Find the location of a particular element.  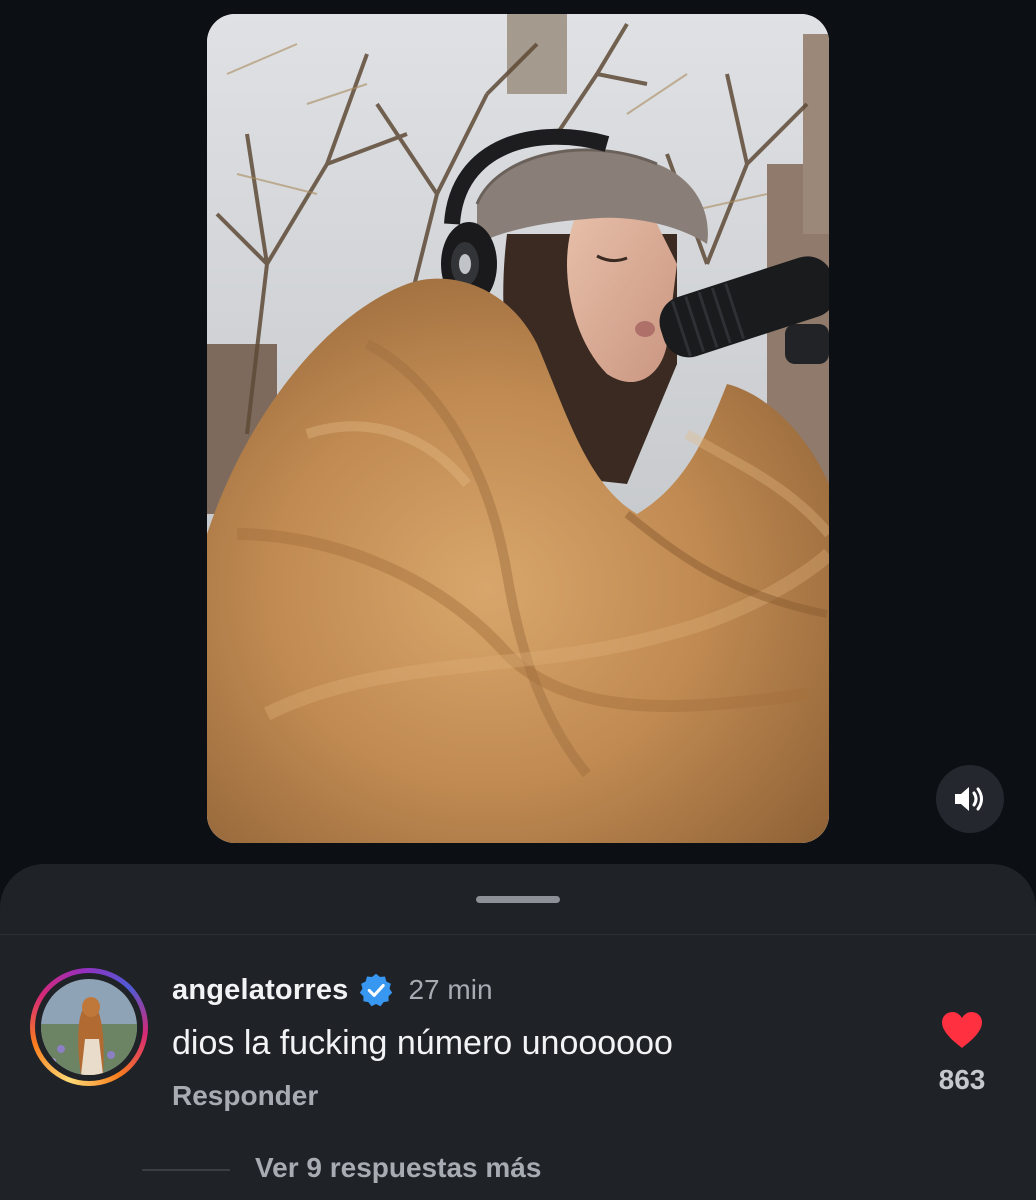

verified-badge-icon is located at coordinates (376, 990).